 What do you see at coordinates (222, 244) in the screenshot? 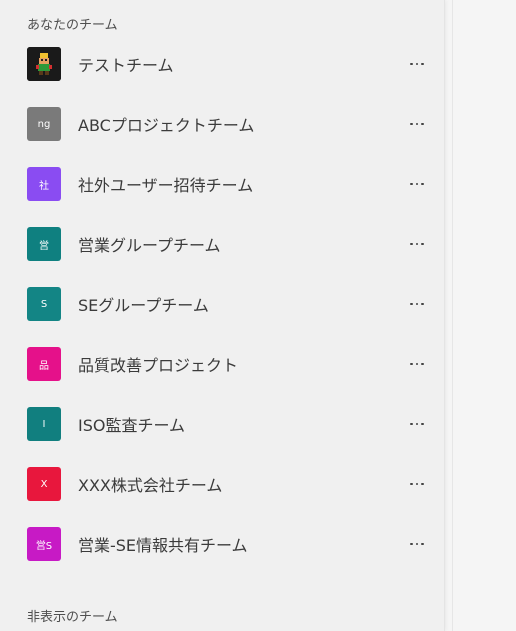
I see `team-item-sales-group: 営 営業グループチーム` at bounding box center [222, 244].